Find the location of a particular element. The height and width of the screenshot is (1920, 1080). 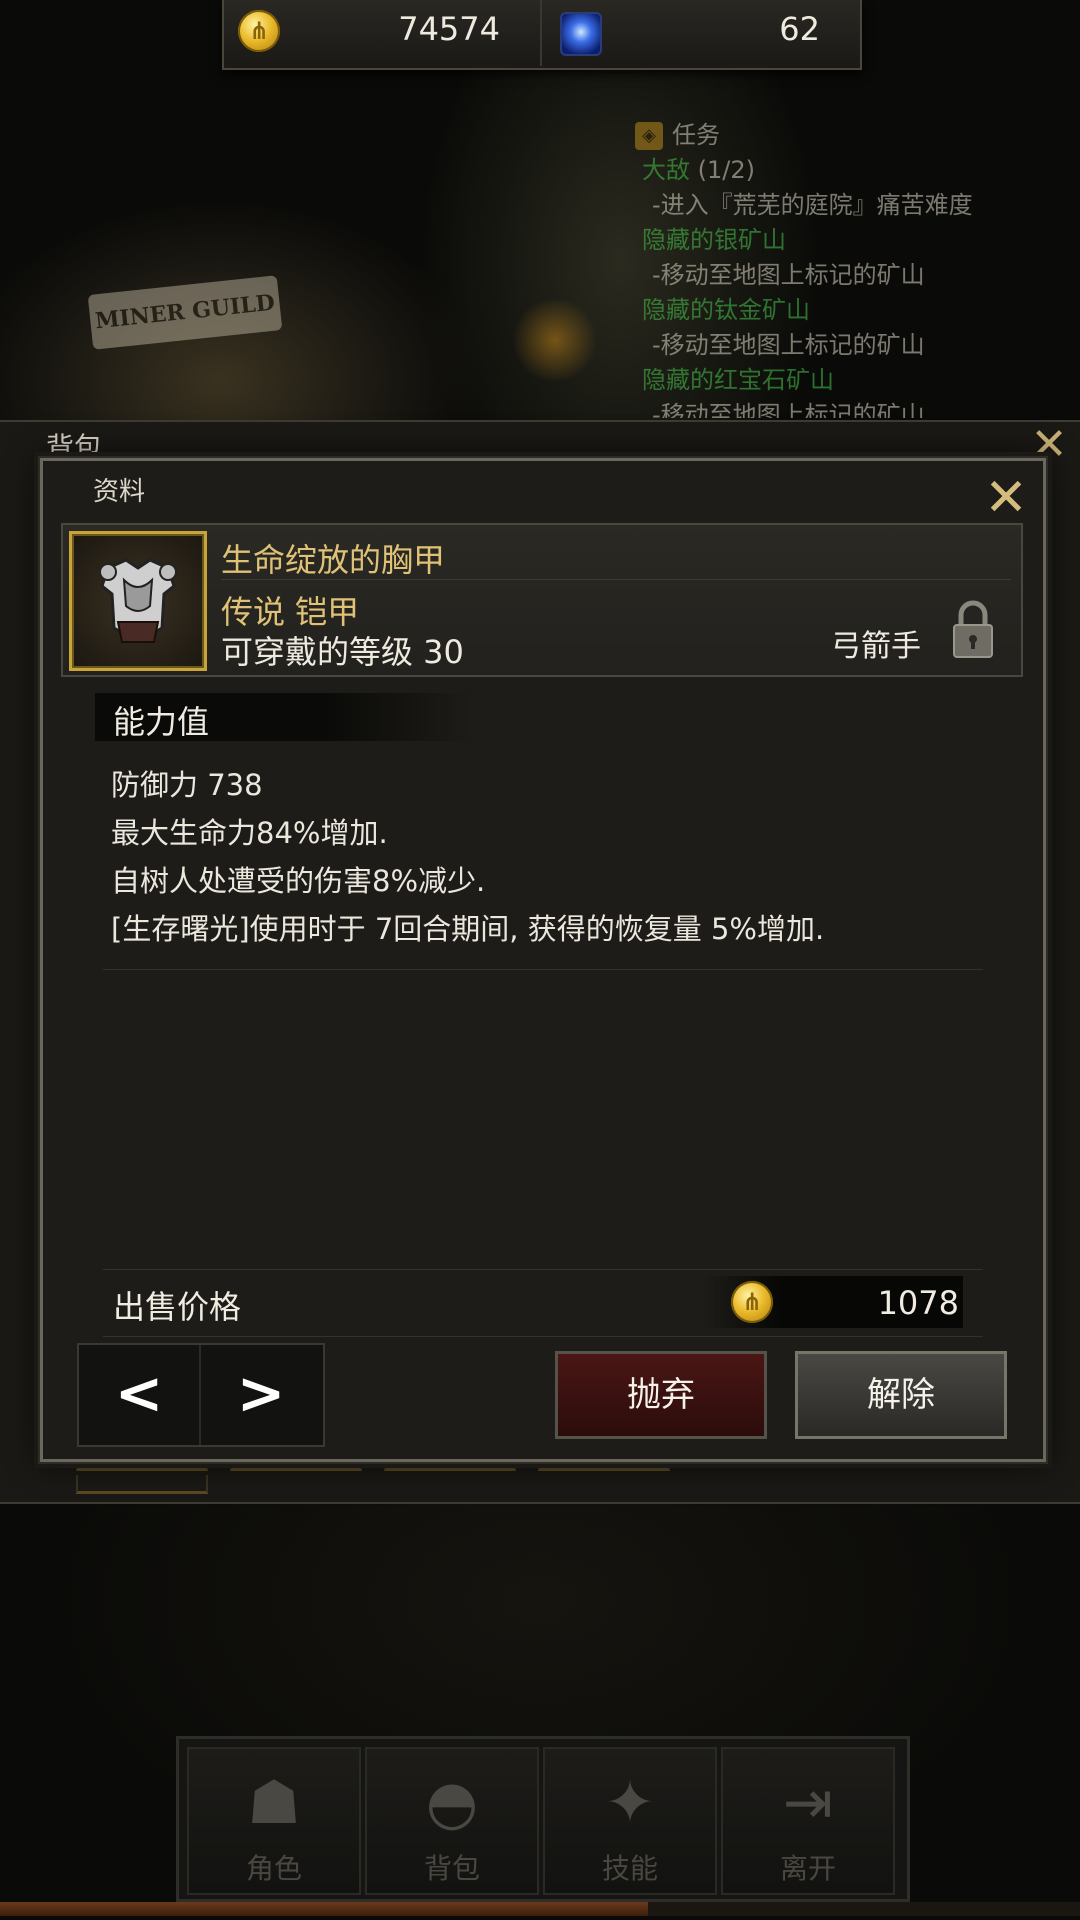

currency-bar: 74574 62 is located at coordinates (542, 35).